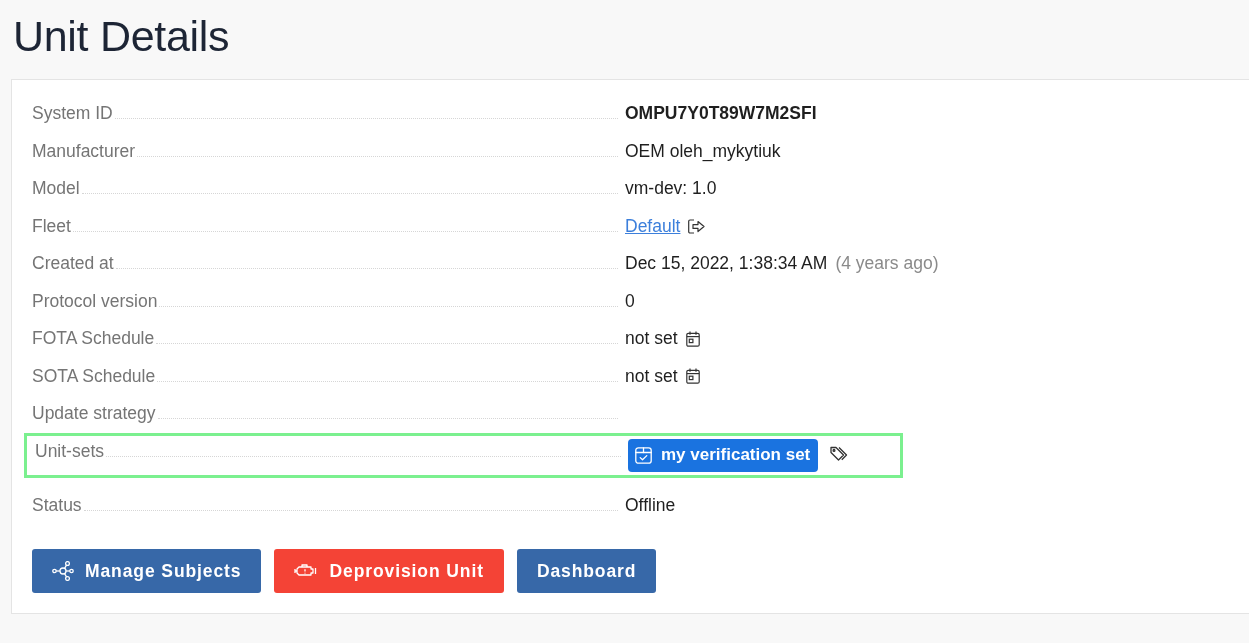 This screenshot has height=643, width=1249. Describe the element at coordinates (57, 505) in the screenshot. I see `field-label: Status` at that location.